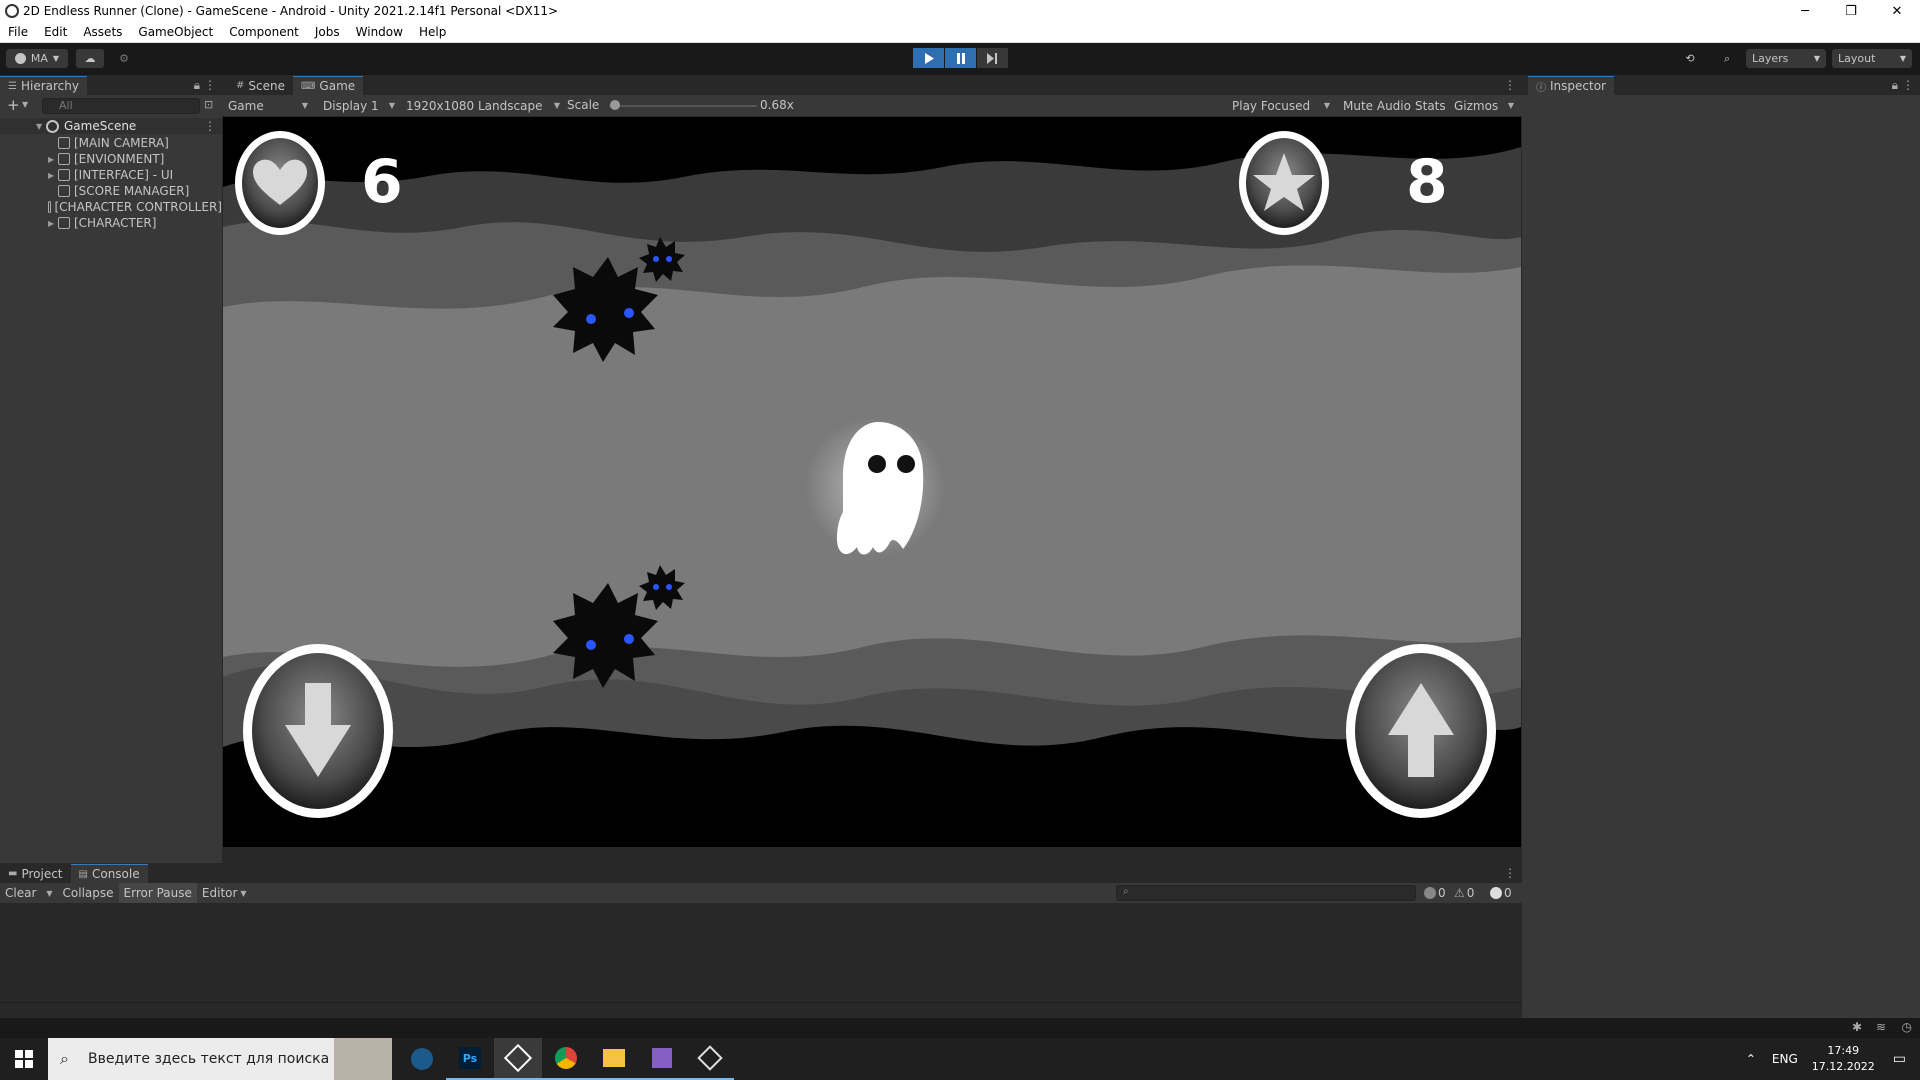 This screenshot has width=1920, height=1080. What do you see at coordinates (359, 105) in the screenshot?
I see `display-dropdown: Display 1 ▼` at bounding box center [359, 105].